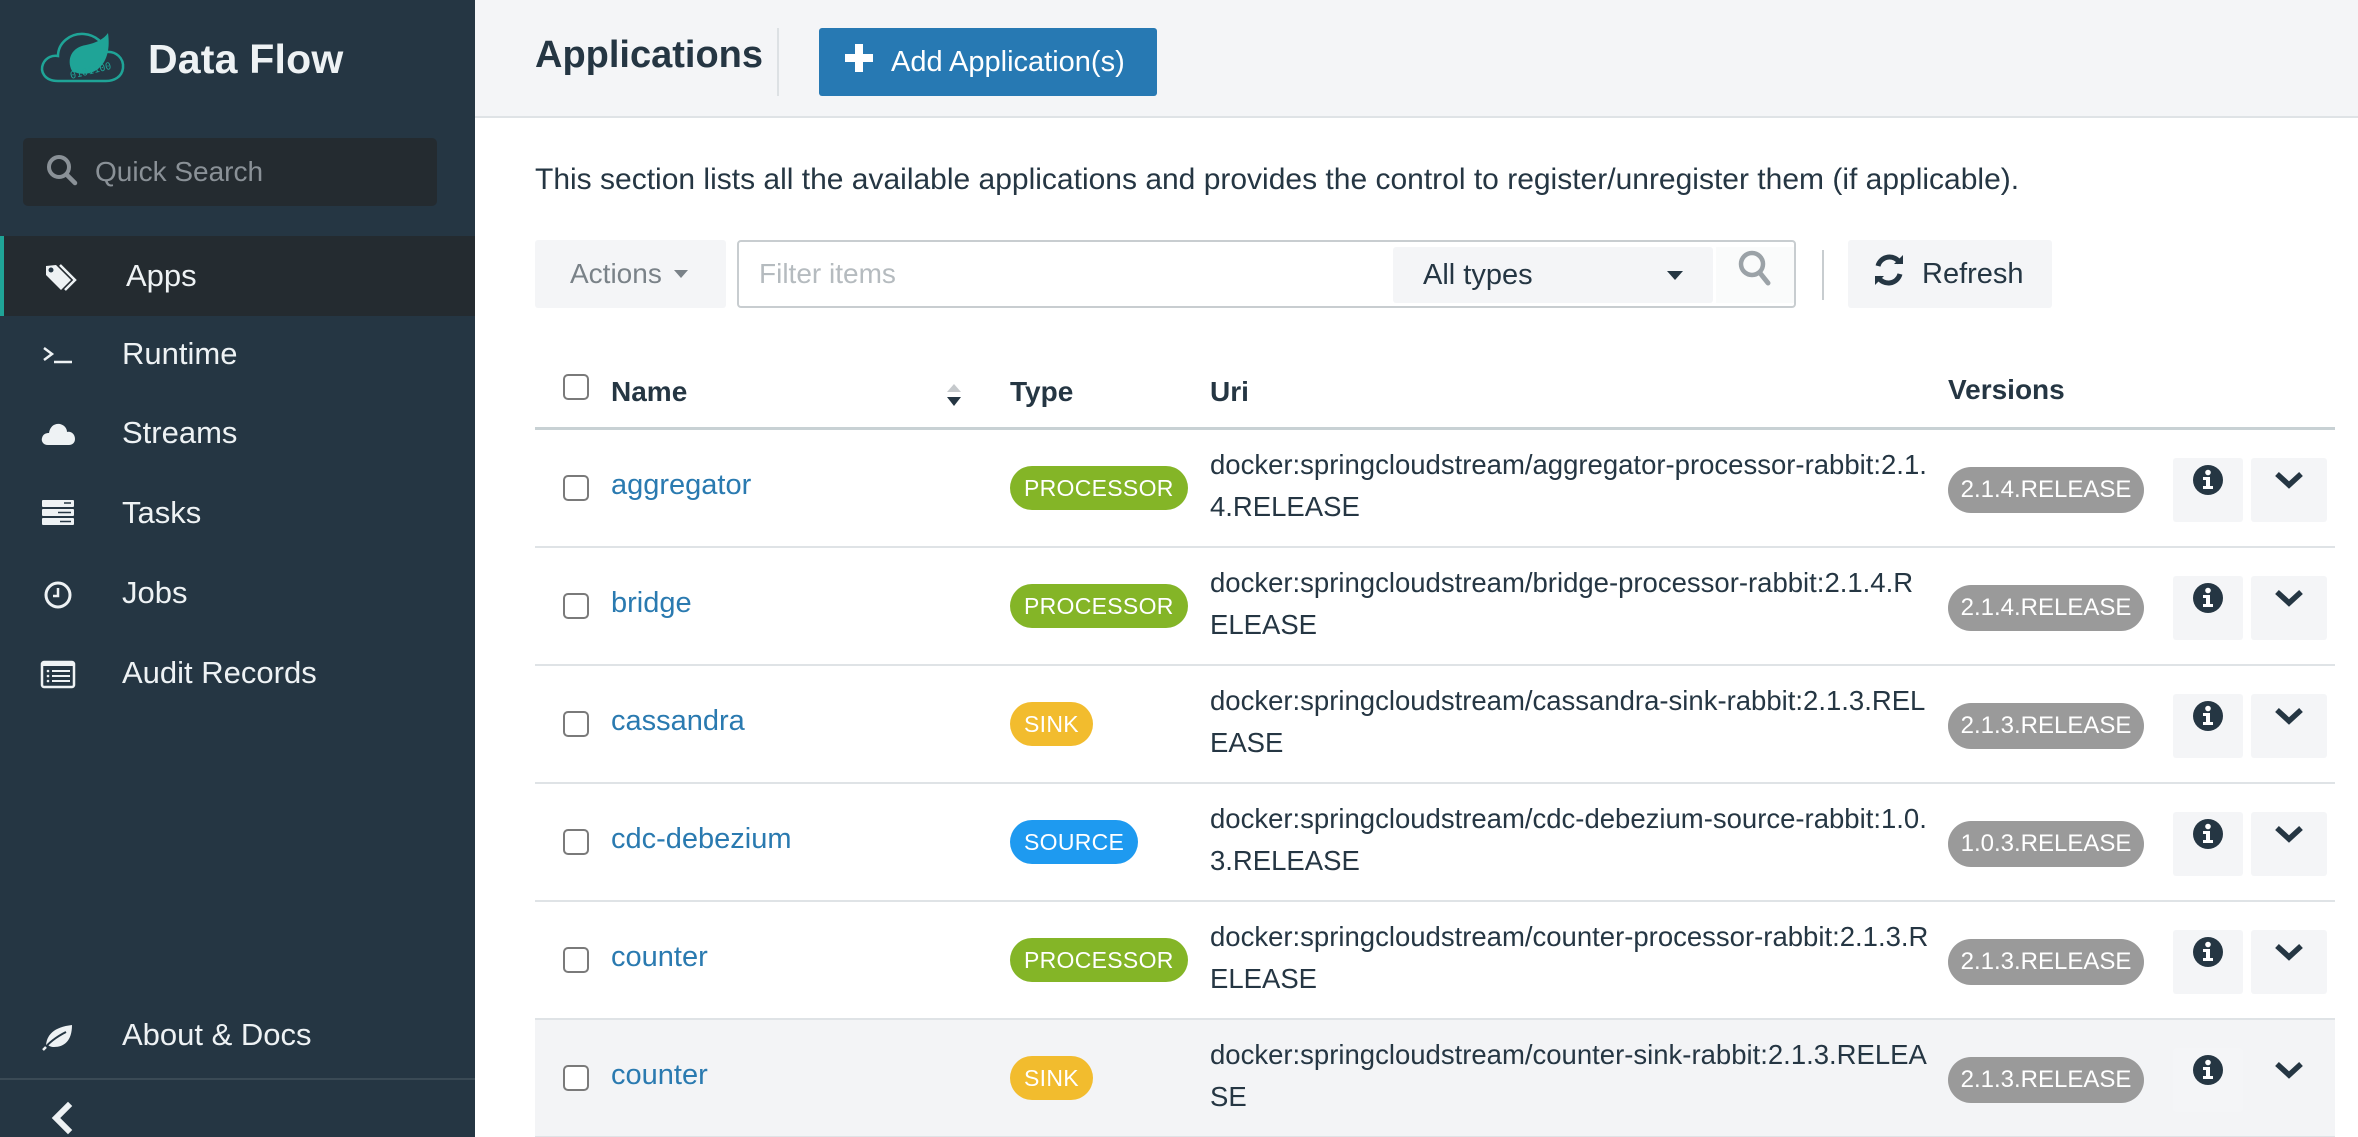 Image resolution: width=2358 pixels, height=1137 pixels. Describe the element at coordinates (1051, 724) in the screenshot. I see `type-badge: SINK` at that location.